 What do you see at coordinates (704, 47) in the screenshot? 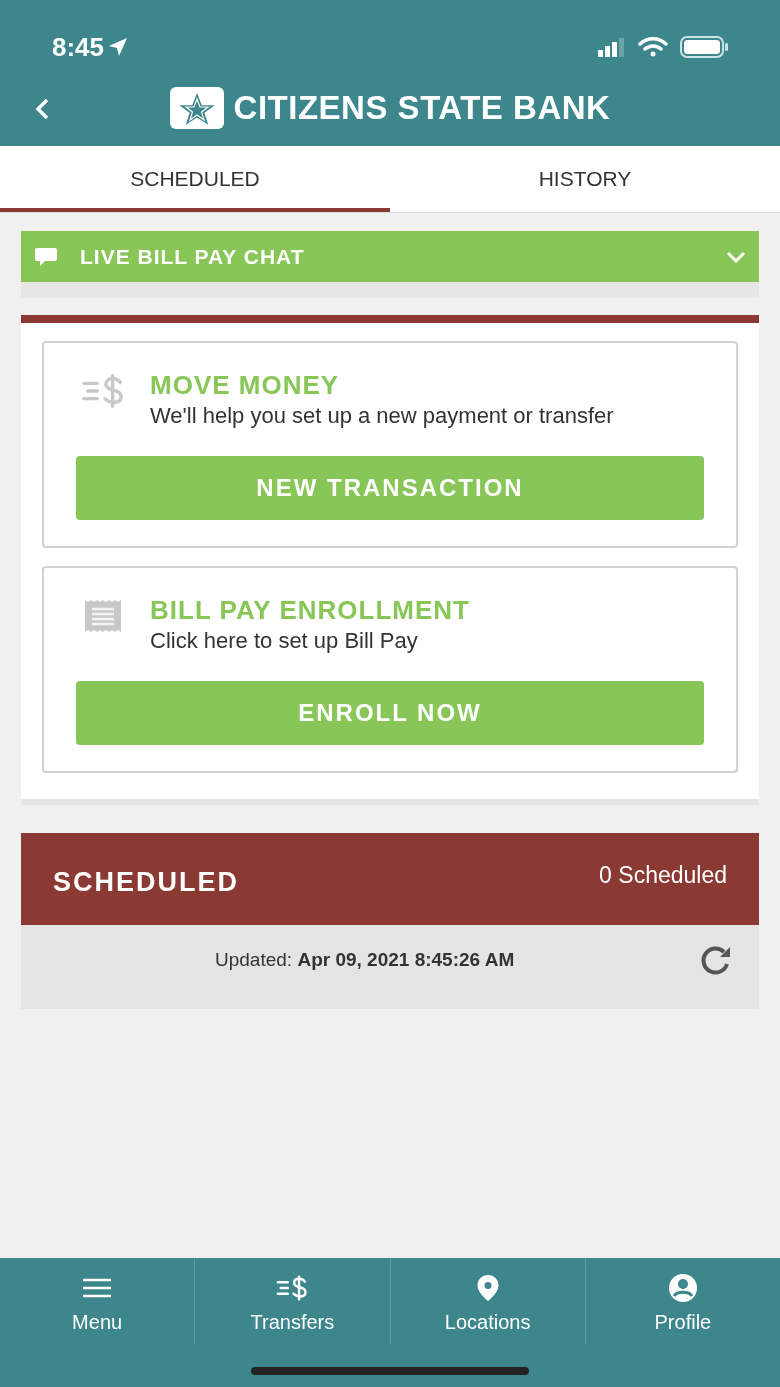
I see `battery-icon` at bounding box center [704, 47].